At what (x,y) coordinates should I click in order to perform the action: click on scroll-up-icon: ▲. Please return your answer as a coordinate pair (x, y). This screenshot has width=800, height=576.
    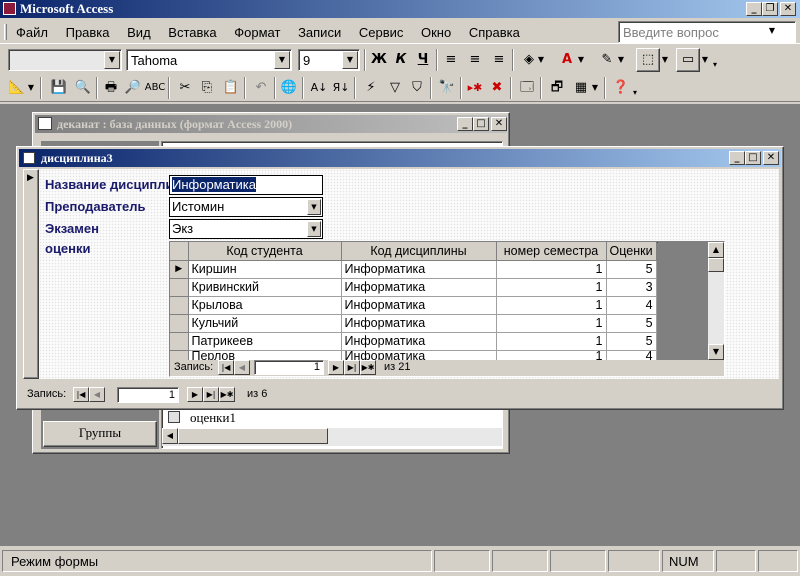
    Looking at the image, I should click on (716, 250).